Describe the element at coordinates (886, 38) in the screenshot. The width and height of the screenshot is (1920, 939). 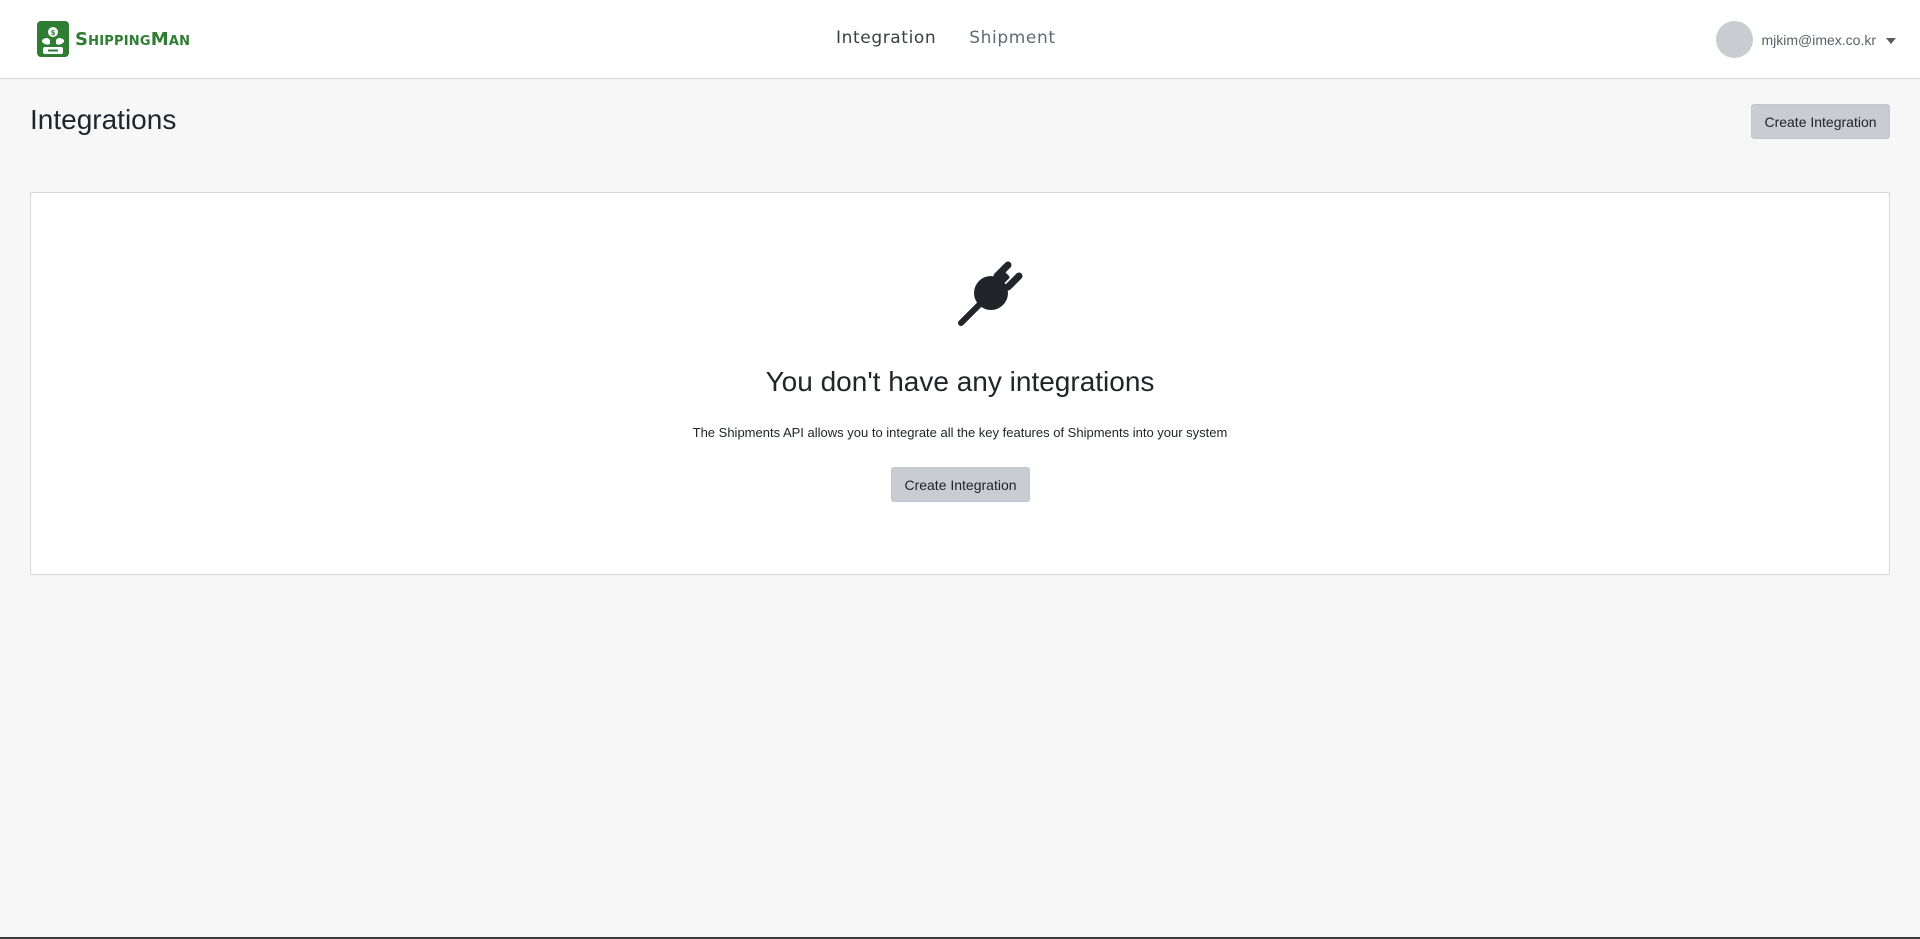
I see `nav-item-integration: Integration` at that location.